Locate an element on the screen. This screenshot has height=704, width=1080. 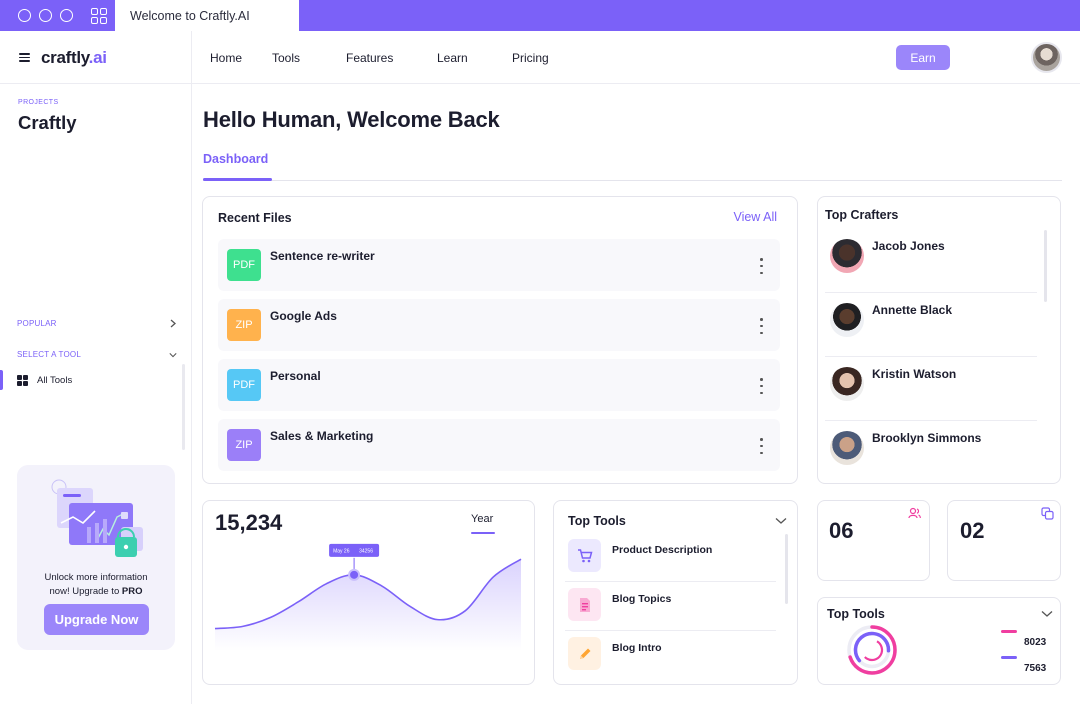
legend-swatch-pink is located at coordinates (1009, 631).